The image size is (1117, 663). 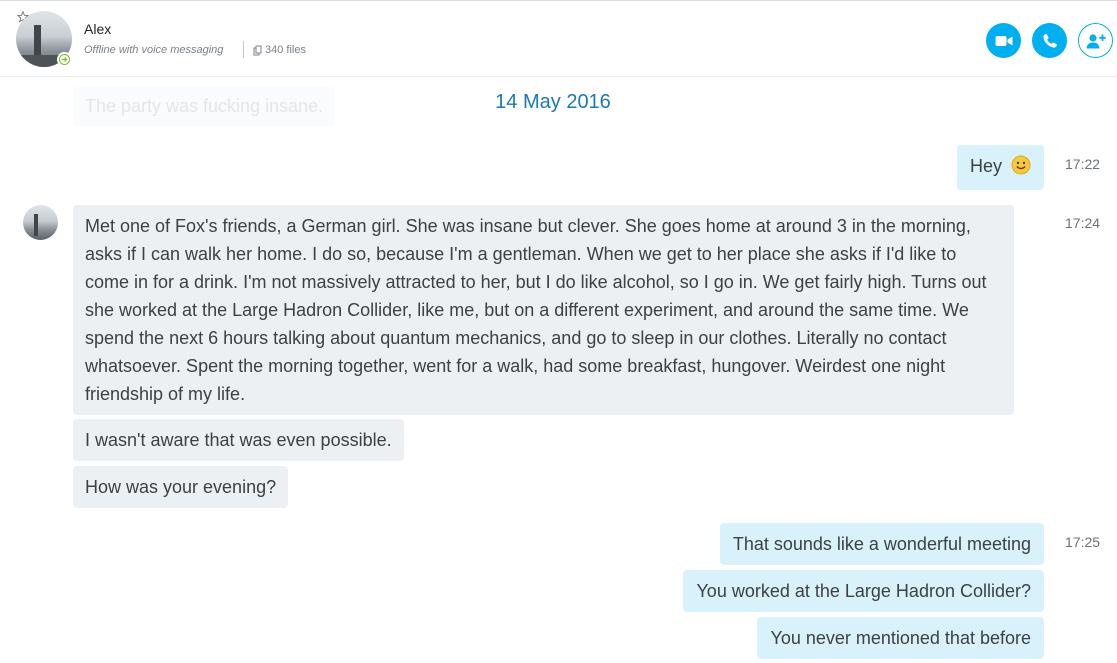 I want to click on outgoing-message: You worked at the Large Hadron Collider?, so click(x=863, y=591).